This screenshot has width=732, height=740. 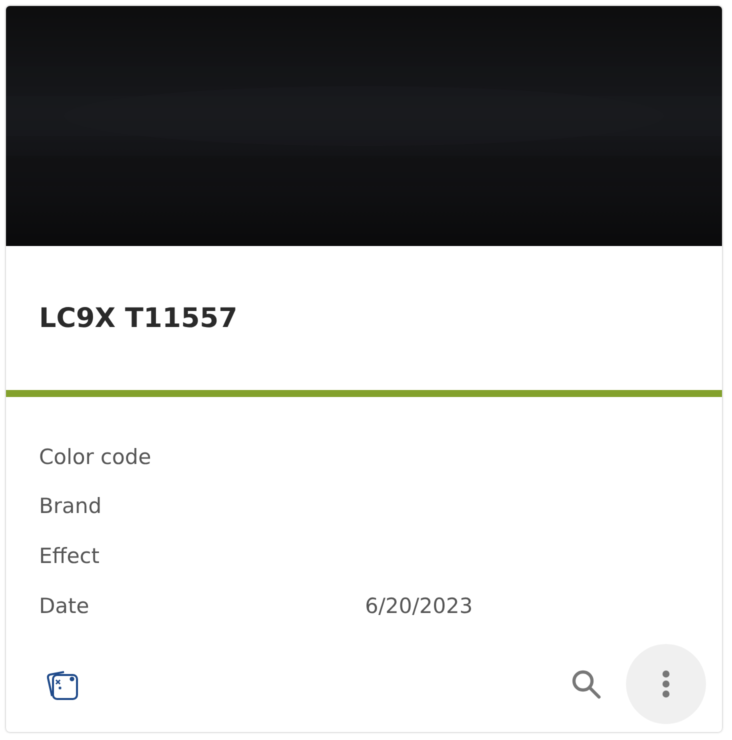 I want to click on field-value: 6/20/2023, so click(x=419, y=606).